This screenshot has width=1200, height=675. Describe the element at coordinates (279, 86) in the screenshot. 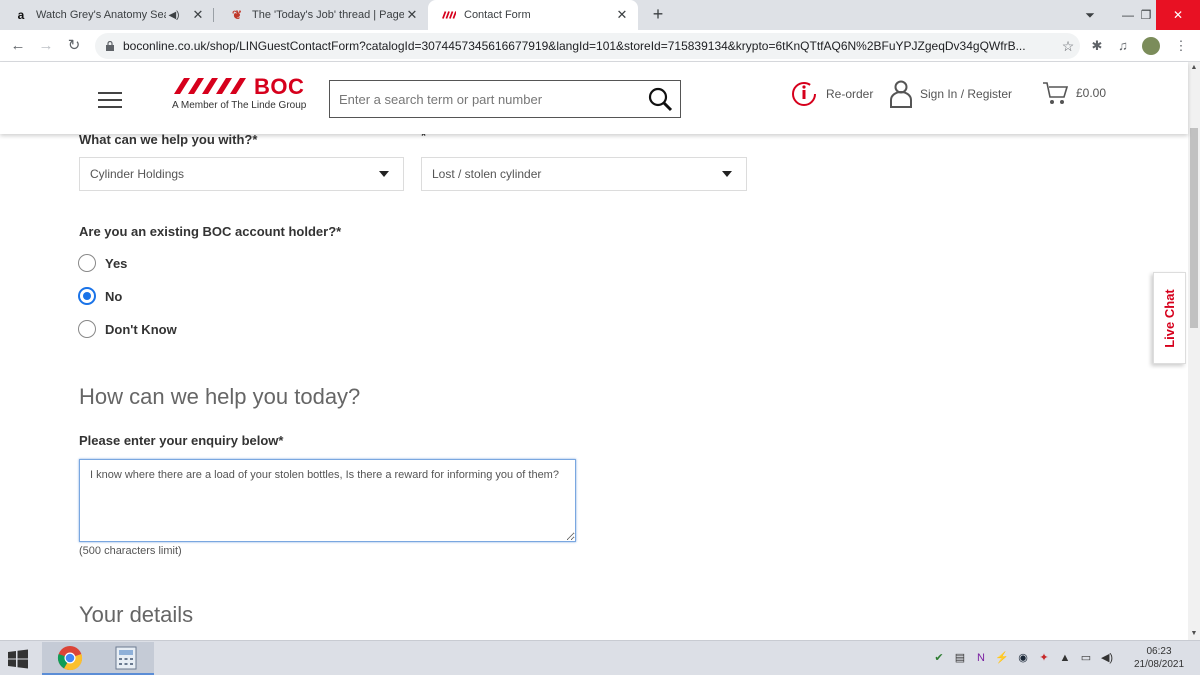

I see `brand-name: BOC` at that location.